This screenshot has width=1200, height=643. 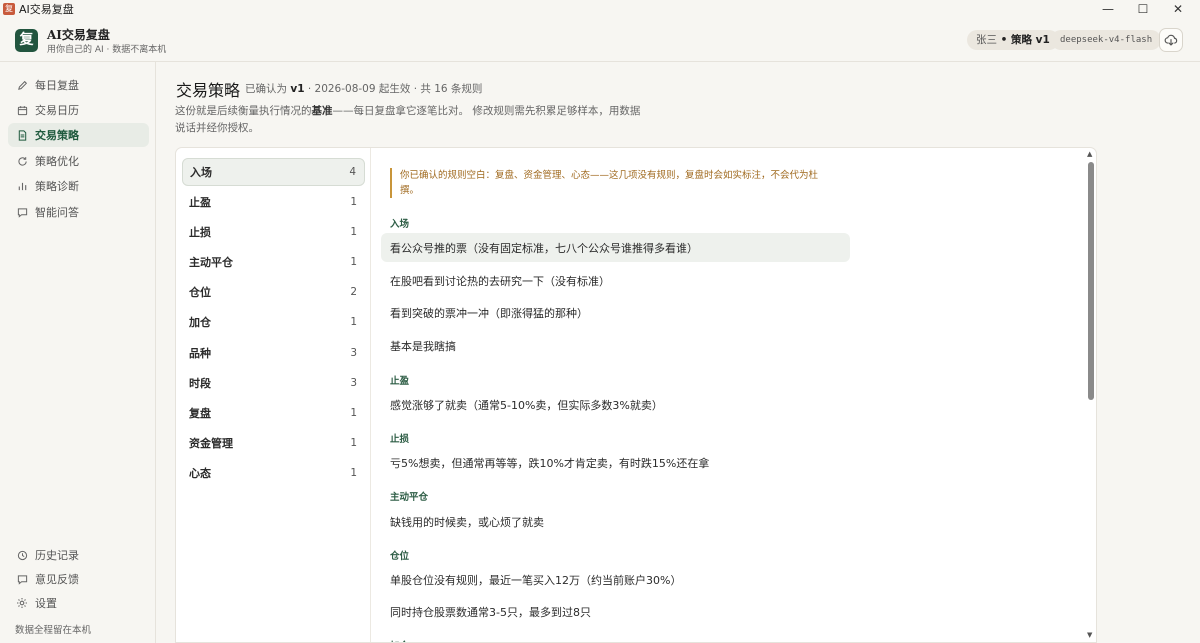 I want to click on rule-row: 看公众号推的票（没有固定标准，七八个公众号谁推得多看谁）, so click(x=615, y=247).